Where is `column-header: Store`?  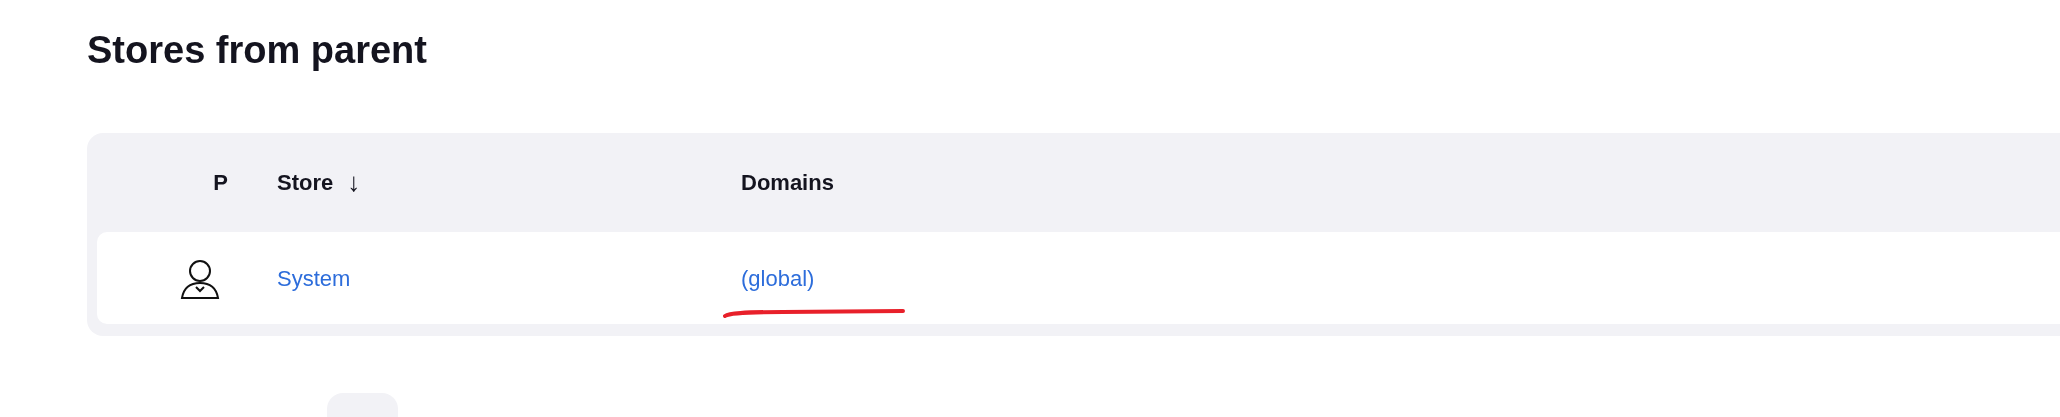 column-header: Store is located at coordinates (305, 182).